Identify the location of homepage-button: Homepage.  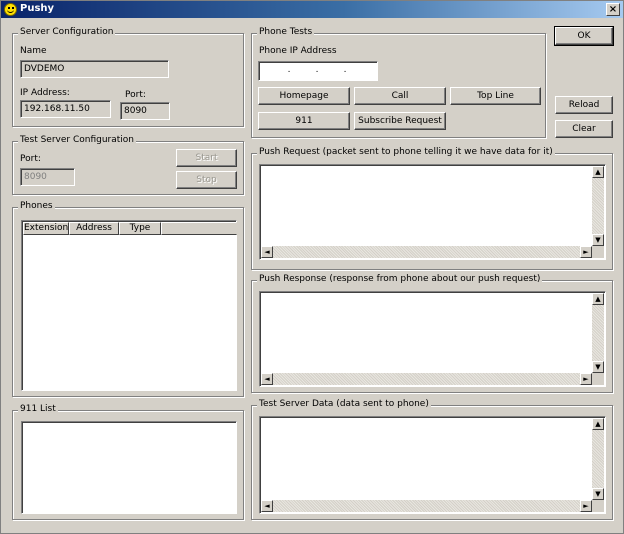
(304, 96).